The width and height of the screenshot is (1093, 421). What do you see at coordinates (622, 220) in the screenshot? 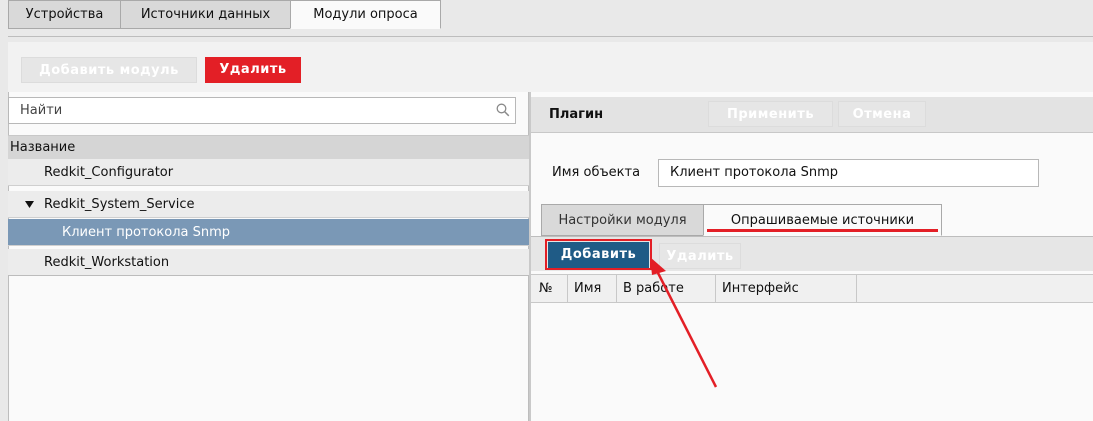
I see `tab-module-settings: Настройки модуля` at bounding box center [622, 220].